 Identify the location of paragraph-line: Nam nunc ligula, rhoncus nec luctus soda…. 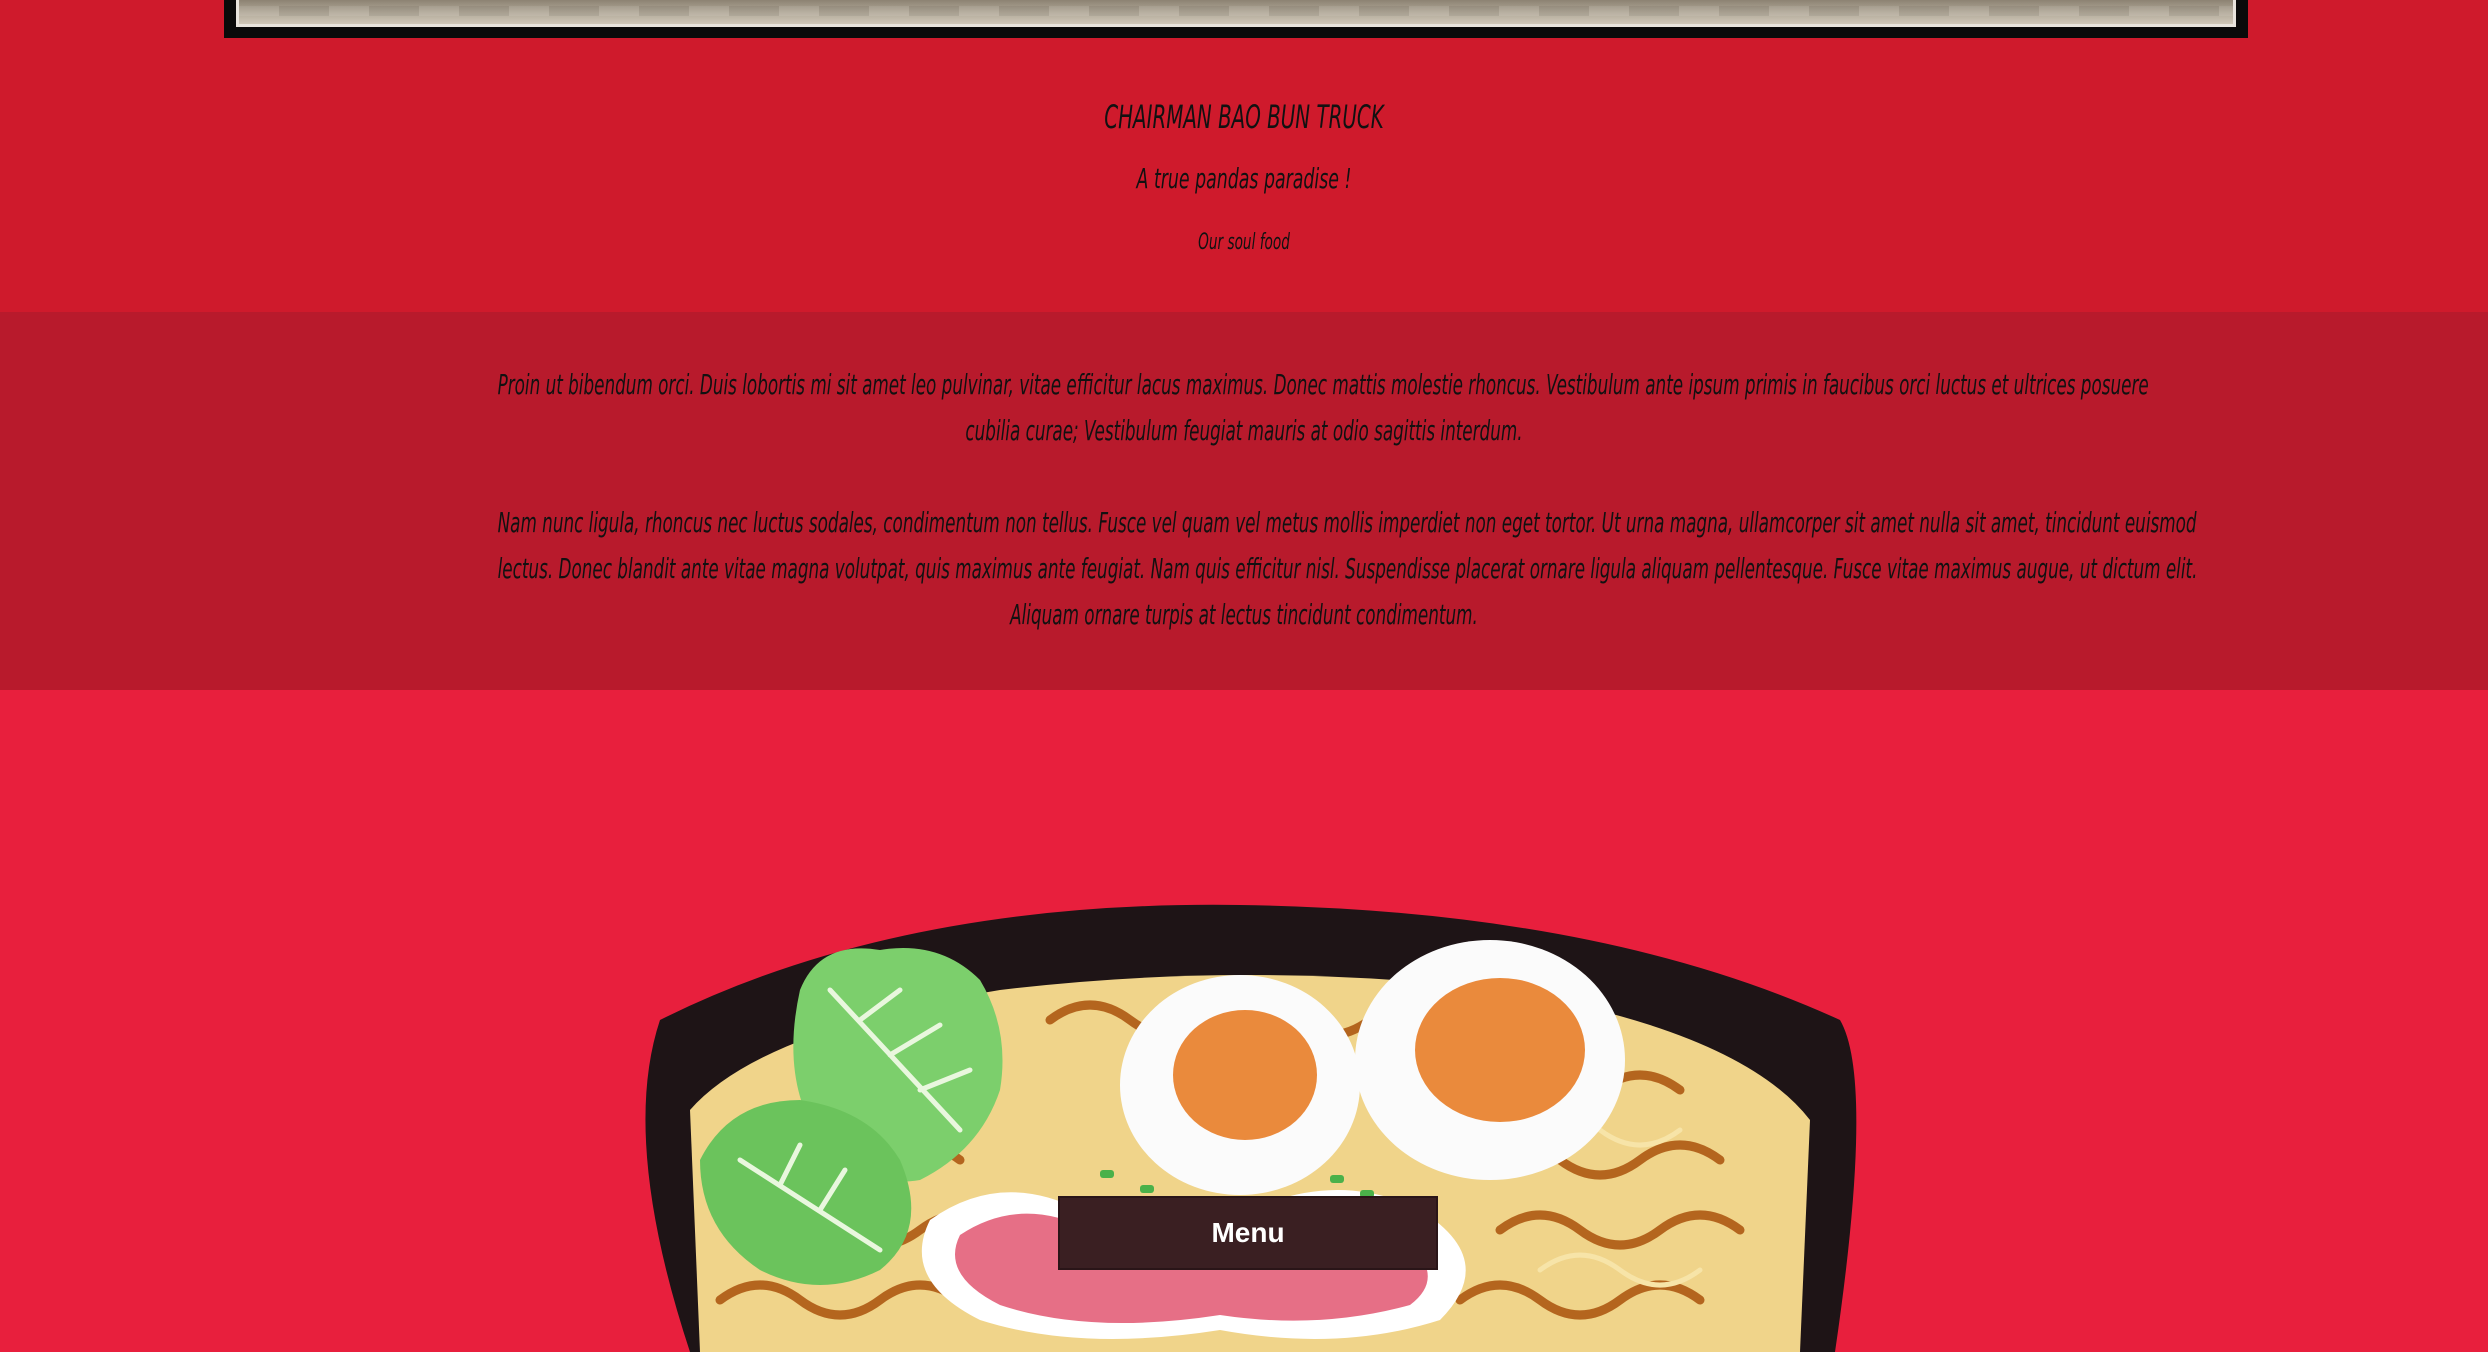
(1347, 522).